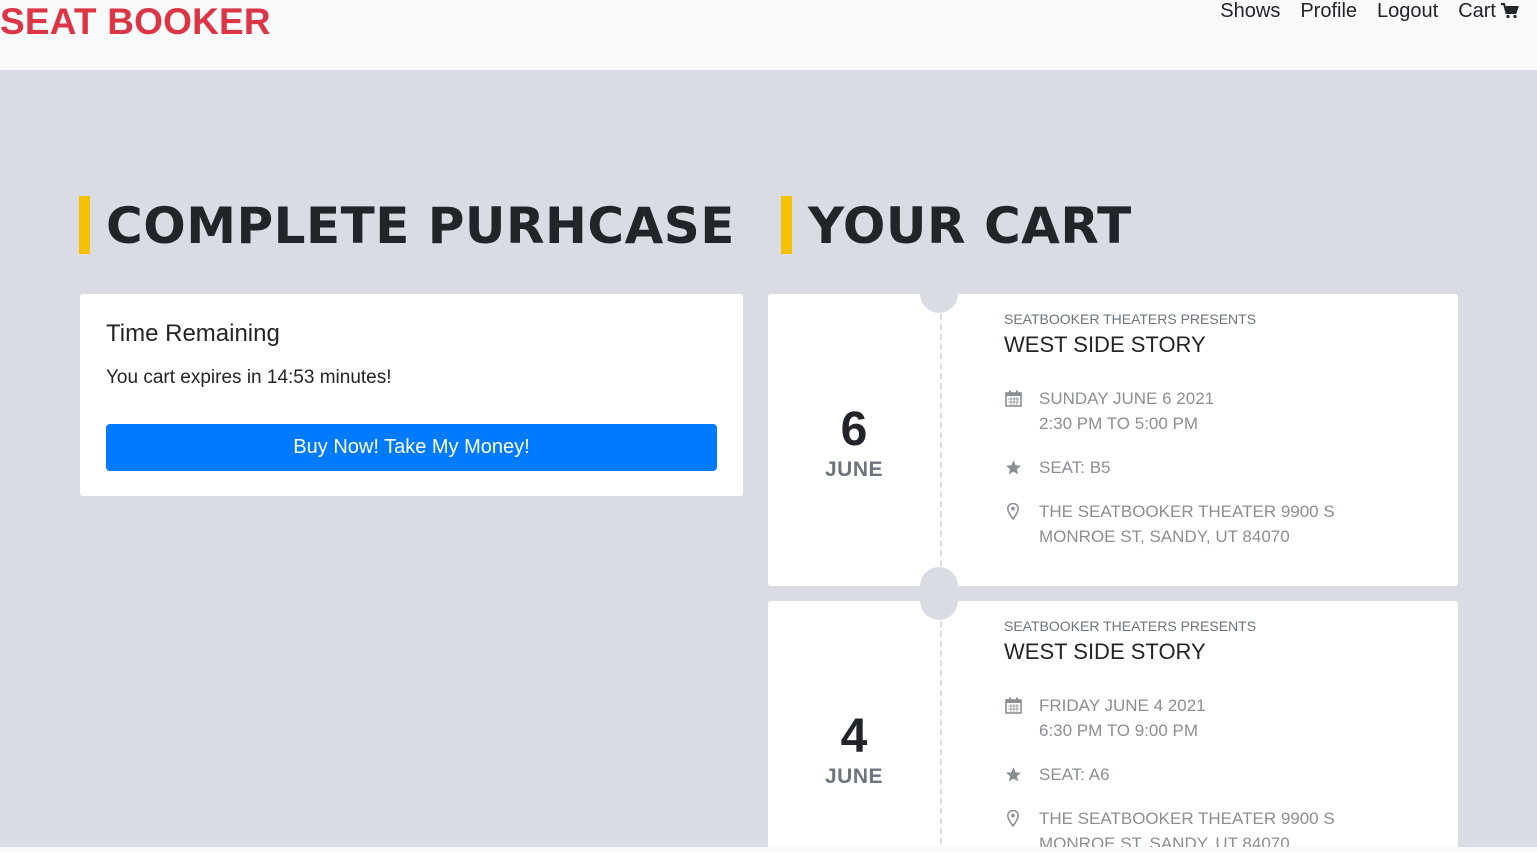 This screenshot has width=1537, height=852. Describe the element at coordinates (135, 22) in the screenshot. I see `brand-logo: SEAT BOOKER` at that location.